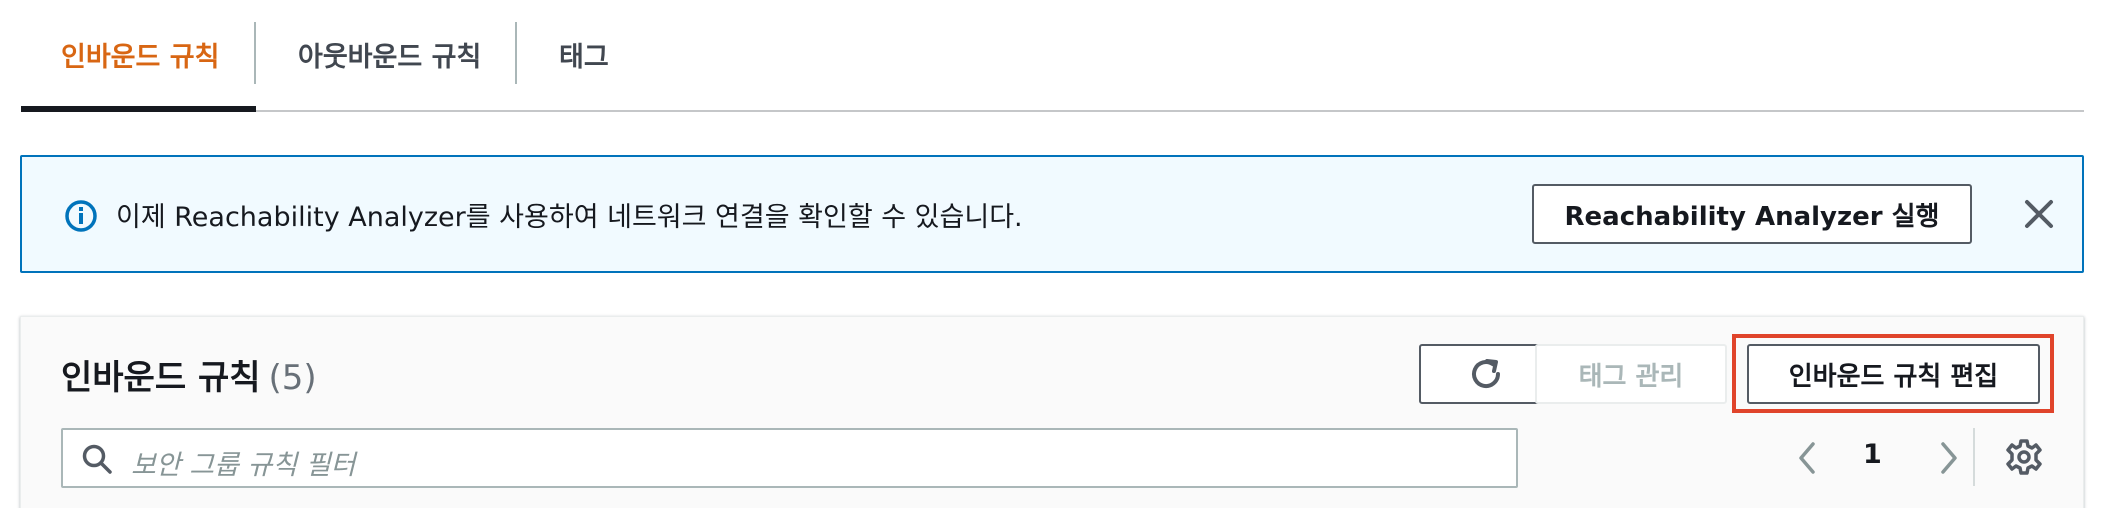 The width and height of the screenshot is (2112, 508). What do you see at coordinates (389, 54) in the screenshot?
I see `tab-outbound-rules: 아웃바운드 규칙` at bounding box center [389, 54].